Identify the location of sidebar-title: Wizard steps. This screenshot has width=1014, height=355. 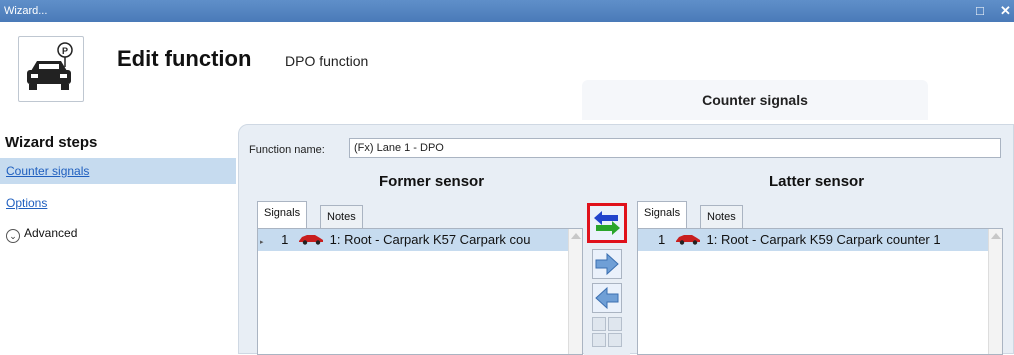
(51, 142).